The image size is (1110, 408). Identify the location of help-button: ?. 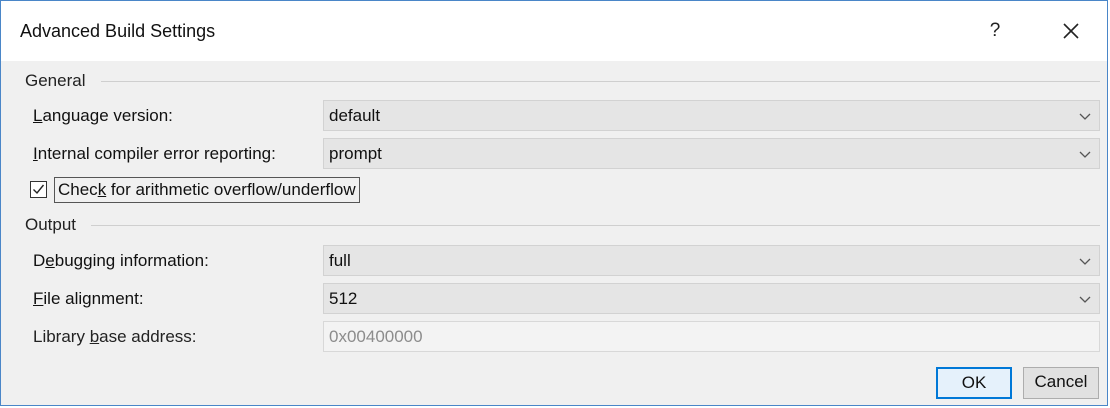
(995, 31).